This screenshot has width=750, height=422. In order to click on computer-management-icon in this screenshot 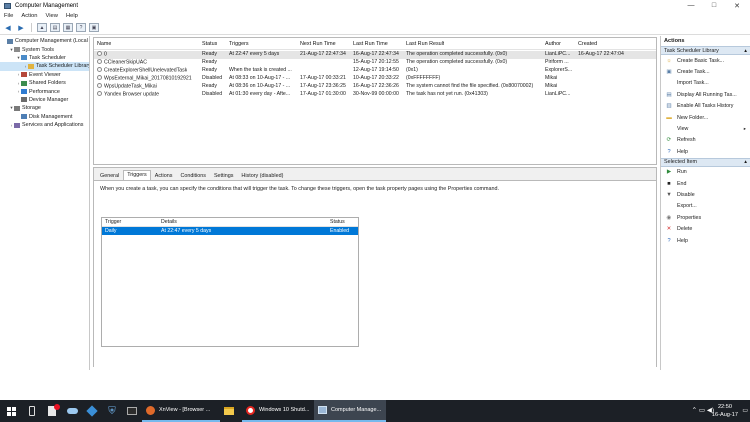, I will do `click(322, 410)`.